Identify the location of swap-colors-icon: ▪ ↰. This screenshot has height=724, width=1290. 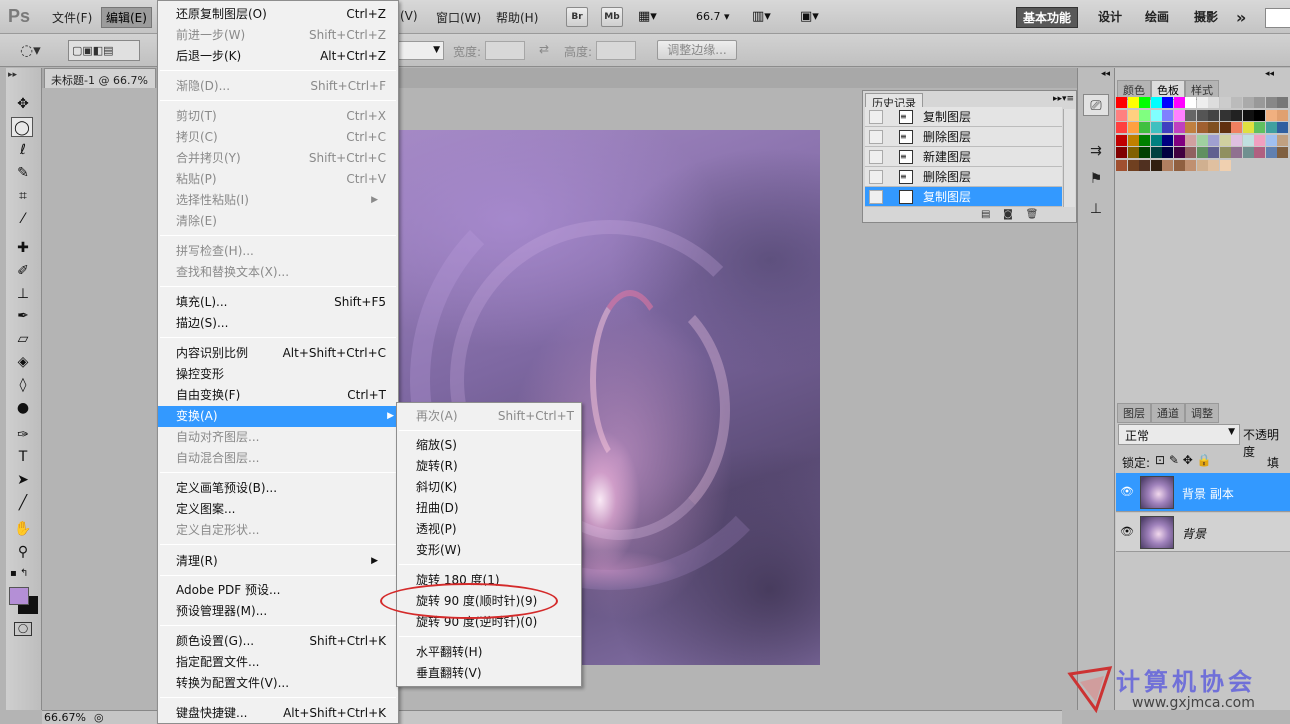
(19, 573).